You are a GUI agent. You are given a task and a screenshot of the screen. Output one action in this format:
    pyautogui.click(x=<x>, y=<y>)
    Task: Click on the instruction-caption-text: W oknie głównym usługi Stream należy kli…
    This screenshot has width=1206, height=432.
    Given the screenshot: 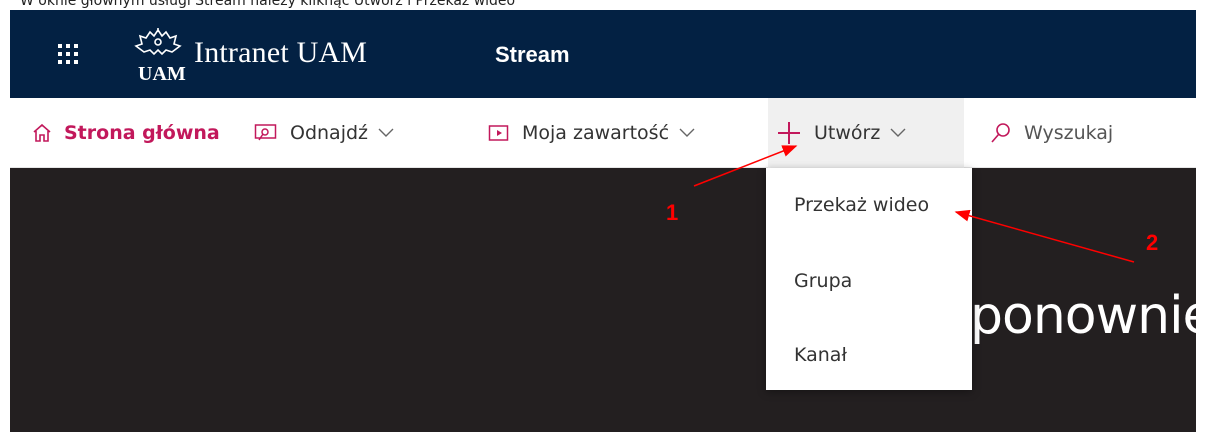 What is the action you would take?
    pyautogui.click(x=268, y=4)
    